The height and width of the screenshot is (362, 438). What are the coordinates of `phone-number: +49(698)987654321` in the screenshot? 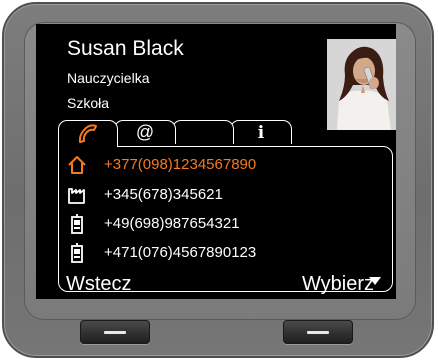 It's located at (172, 223).